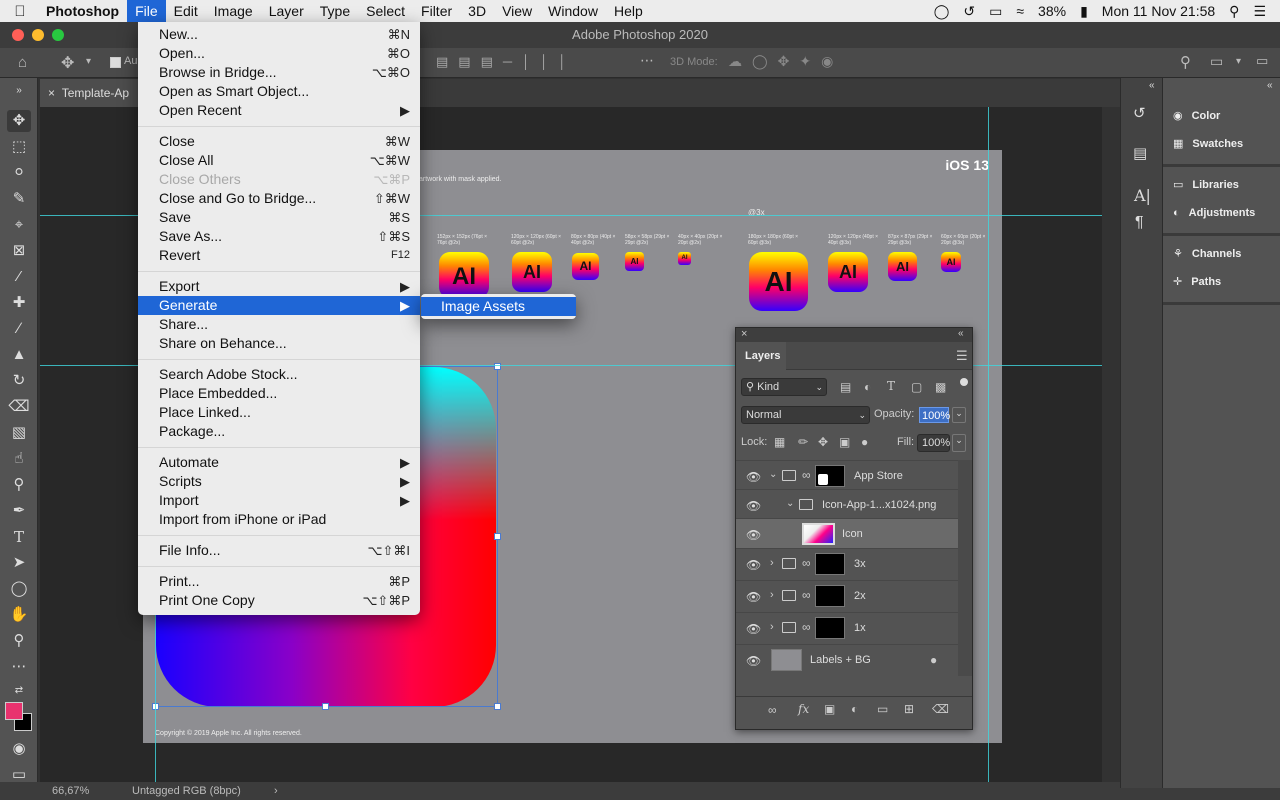 This screenshot has width=1280, height=800. Describe the element at coordinates (803, 709) in the screenshot. I see `fx-icon: fx` at that location.